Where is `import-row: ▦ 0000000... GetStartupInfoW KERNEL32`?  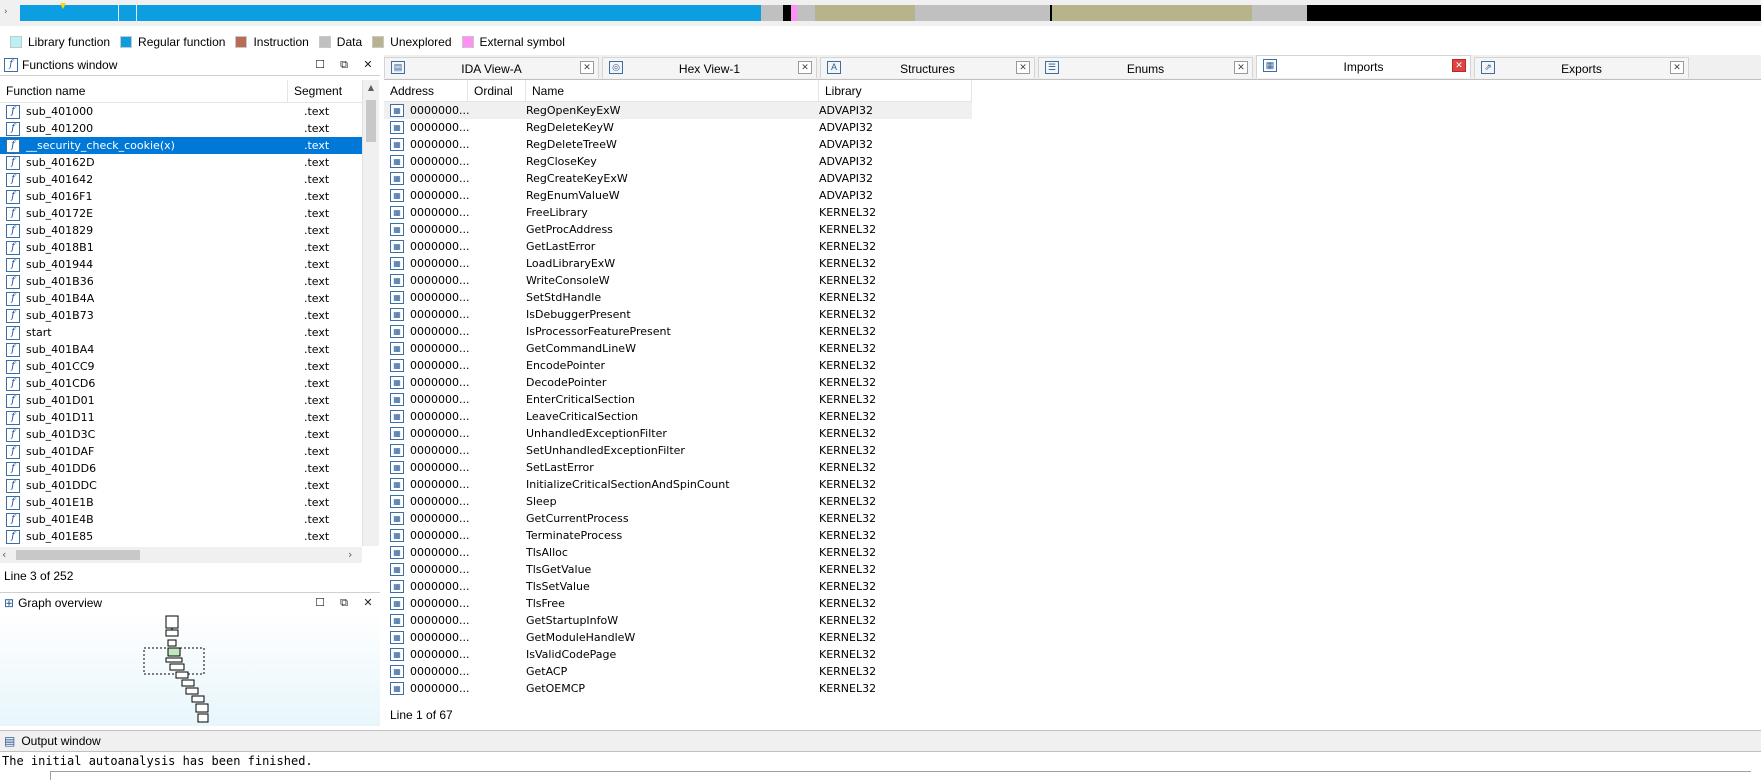 import-row: ▦ 0000000... GetStartupInfoW KERNEL32 is located at coordinates (678, 620).